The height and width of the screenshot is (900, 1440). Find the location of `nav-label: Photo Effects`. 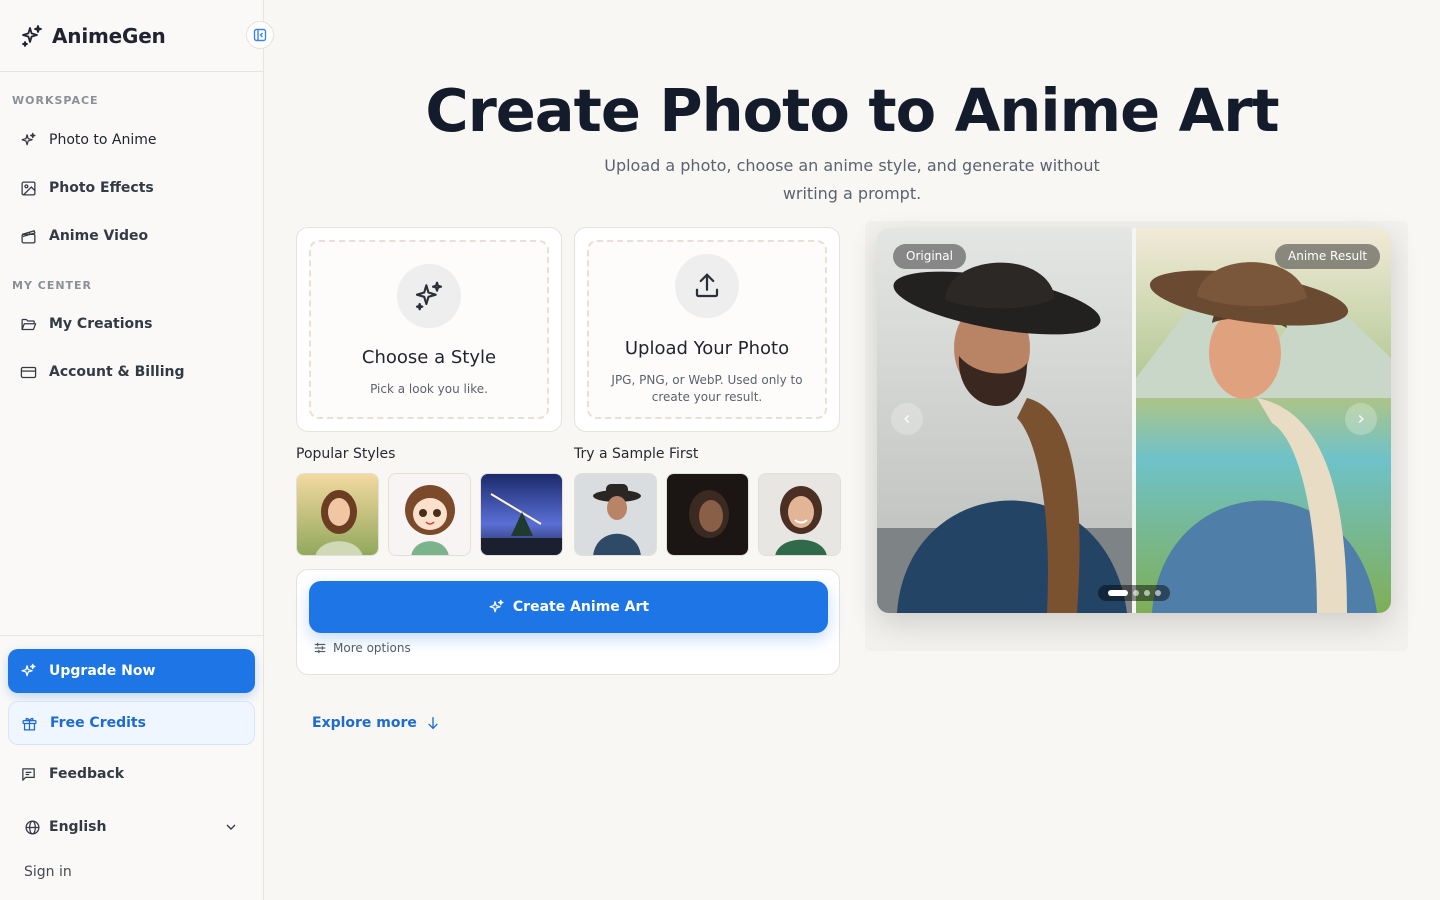

nav-label: Photo Effects is located at coordinates (101, 188).